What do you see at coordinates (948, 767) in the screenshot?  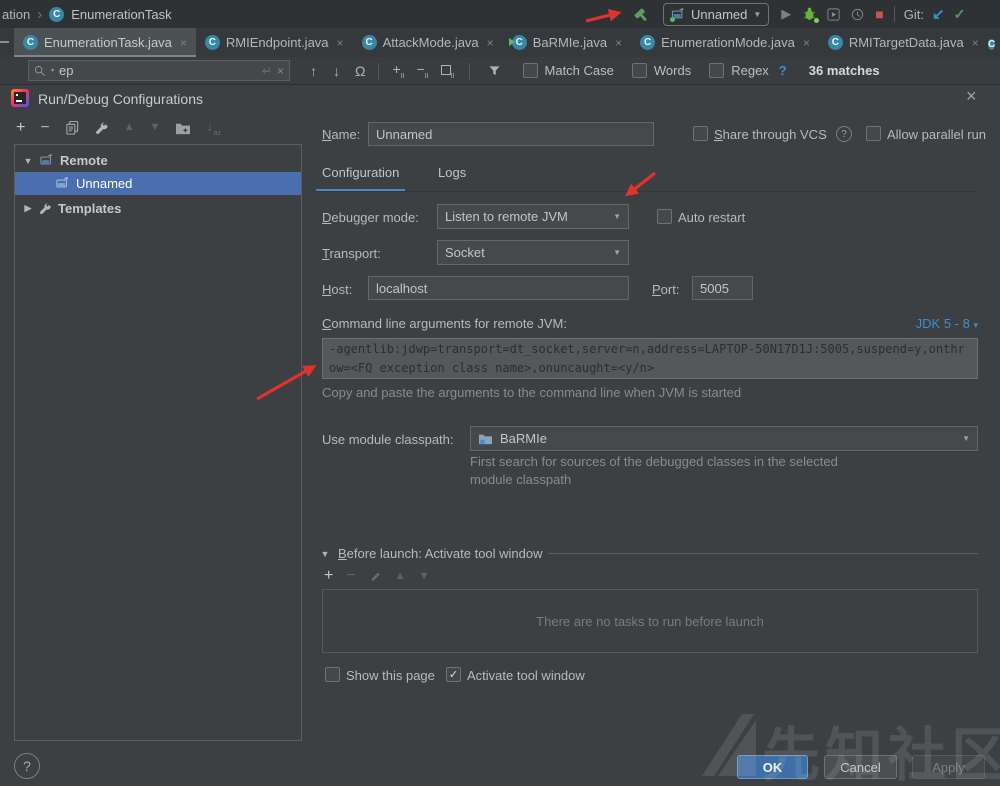 I see `apply-button: Apply` at bounding box center [948, 767].